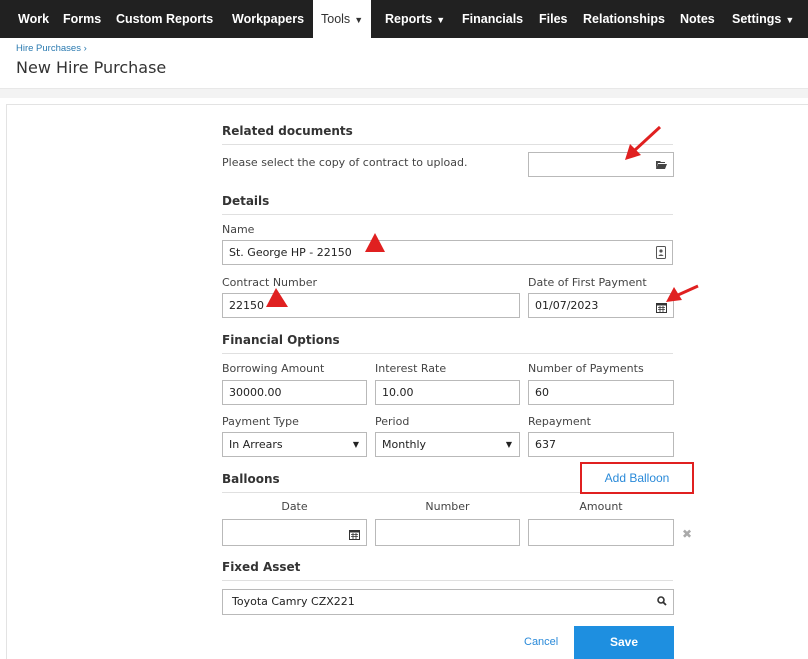  Describe the element at coordinates (545, 444) in the screenshot. I see `repayment-value: 637` at that location.